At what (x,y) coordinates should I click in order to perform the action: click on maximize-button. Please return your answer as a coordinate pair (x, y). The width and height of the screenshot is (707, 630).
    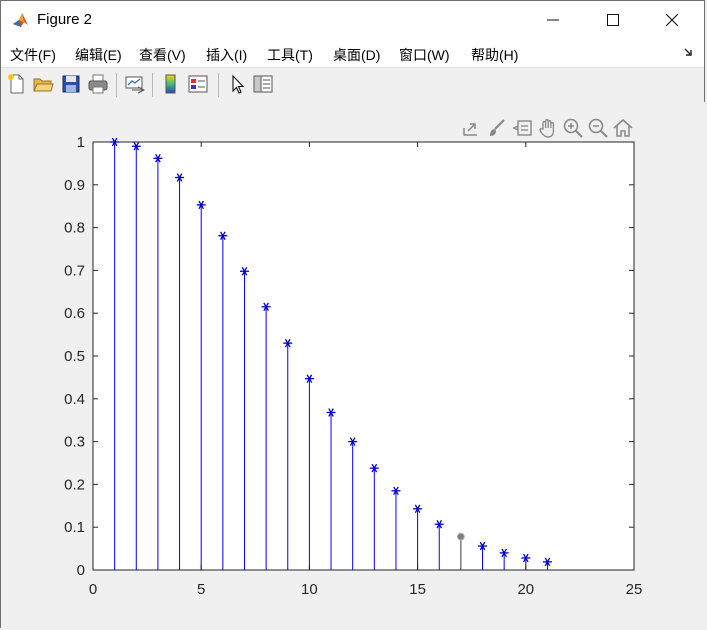
    Looking at the image, I should click on (613, 20).